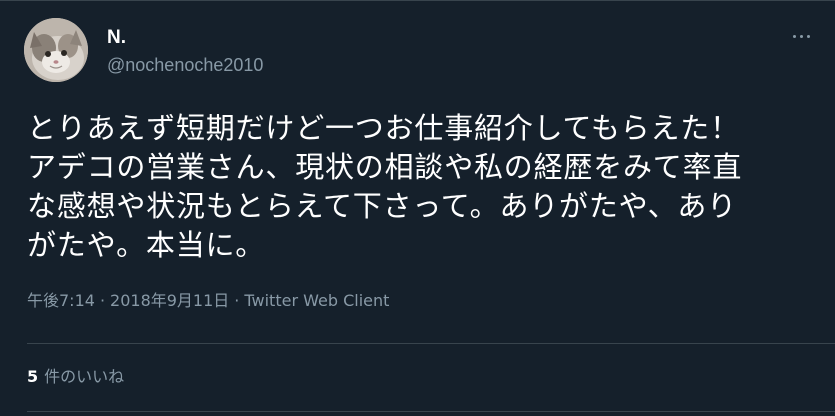 This screenshot has height=416, width=835. I want to click on author-handle: @nochenoche2010, so click(185, 65).